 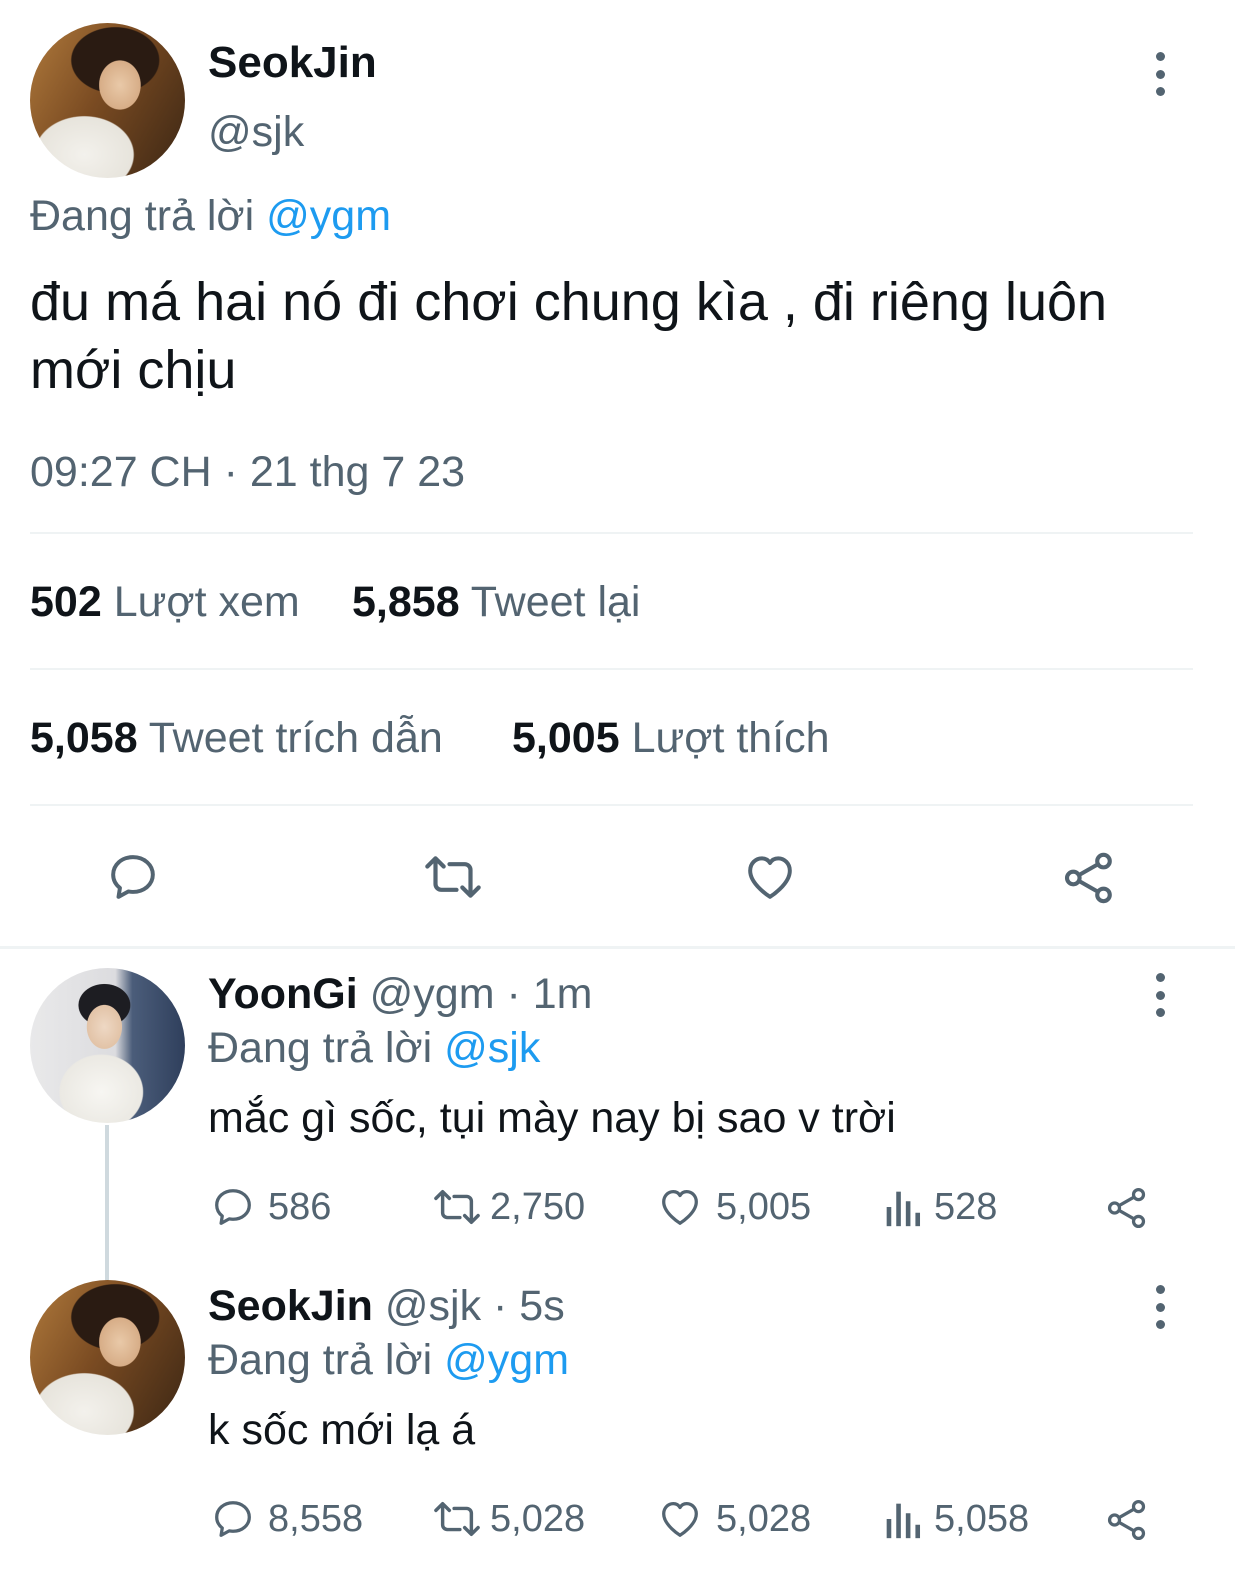 I want to click on reply-text: mắc gì sốc, tụi mày nay bị sao v trời, so click(x=552, y=1118).